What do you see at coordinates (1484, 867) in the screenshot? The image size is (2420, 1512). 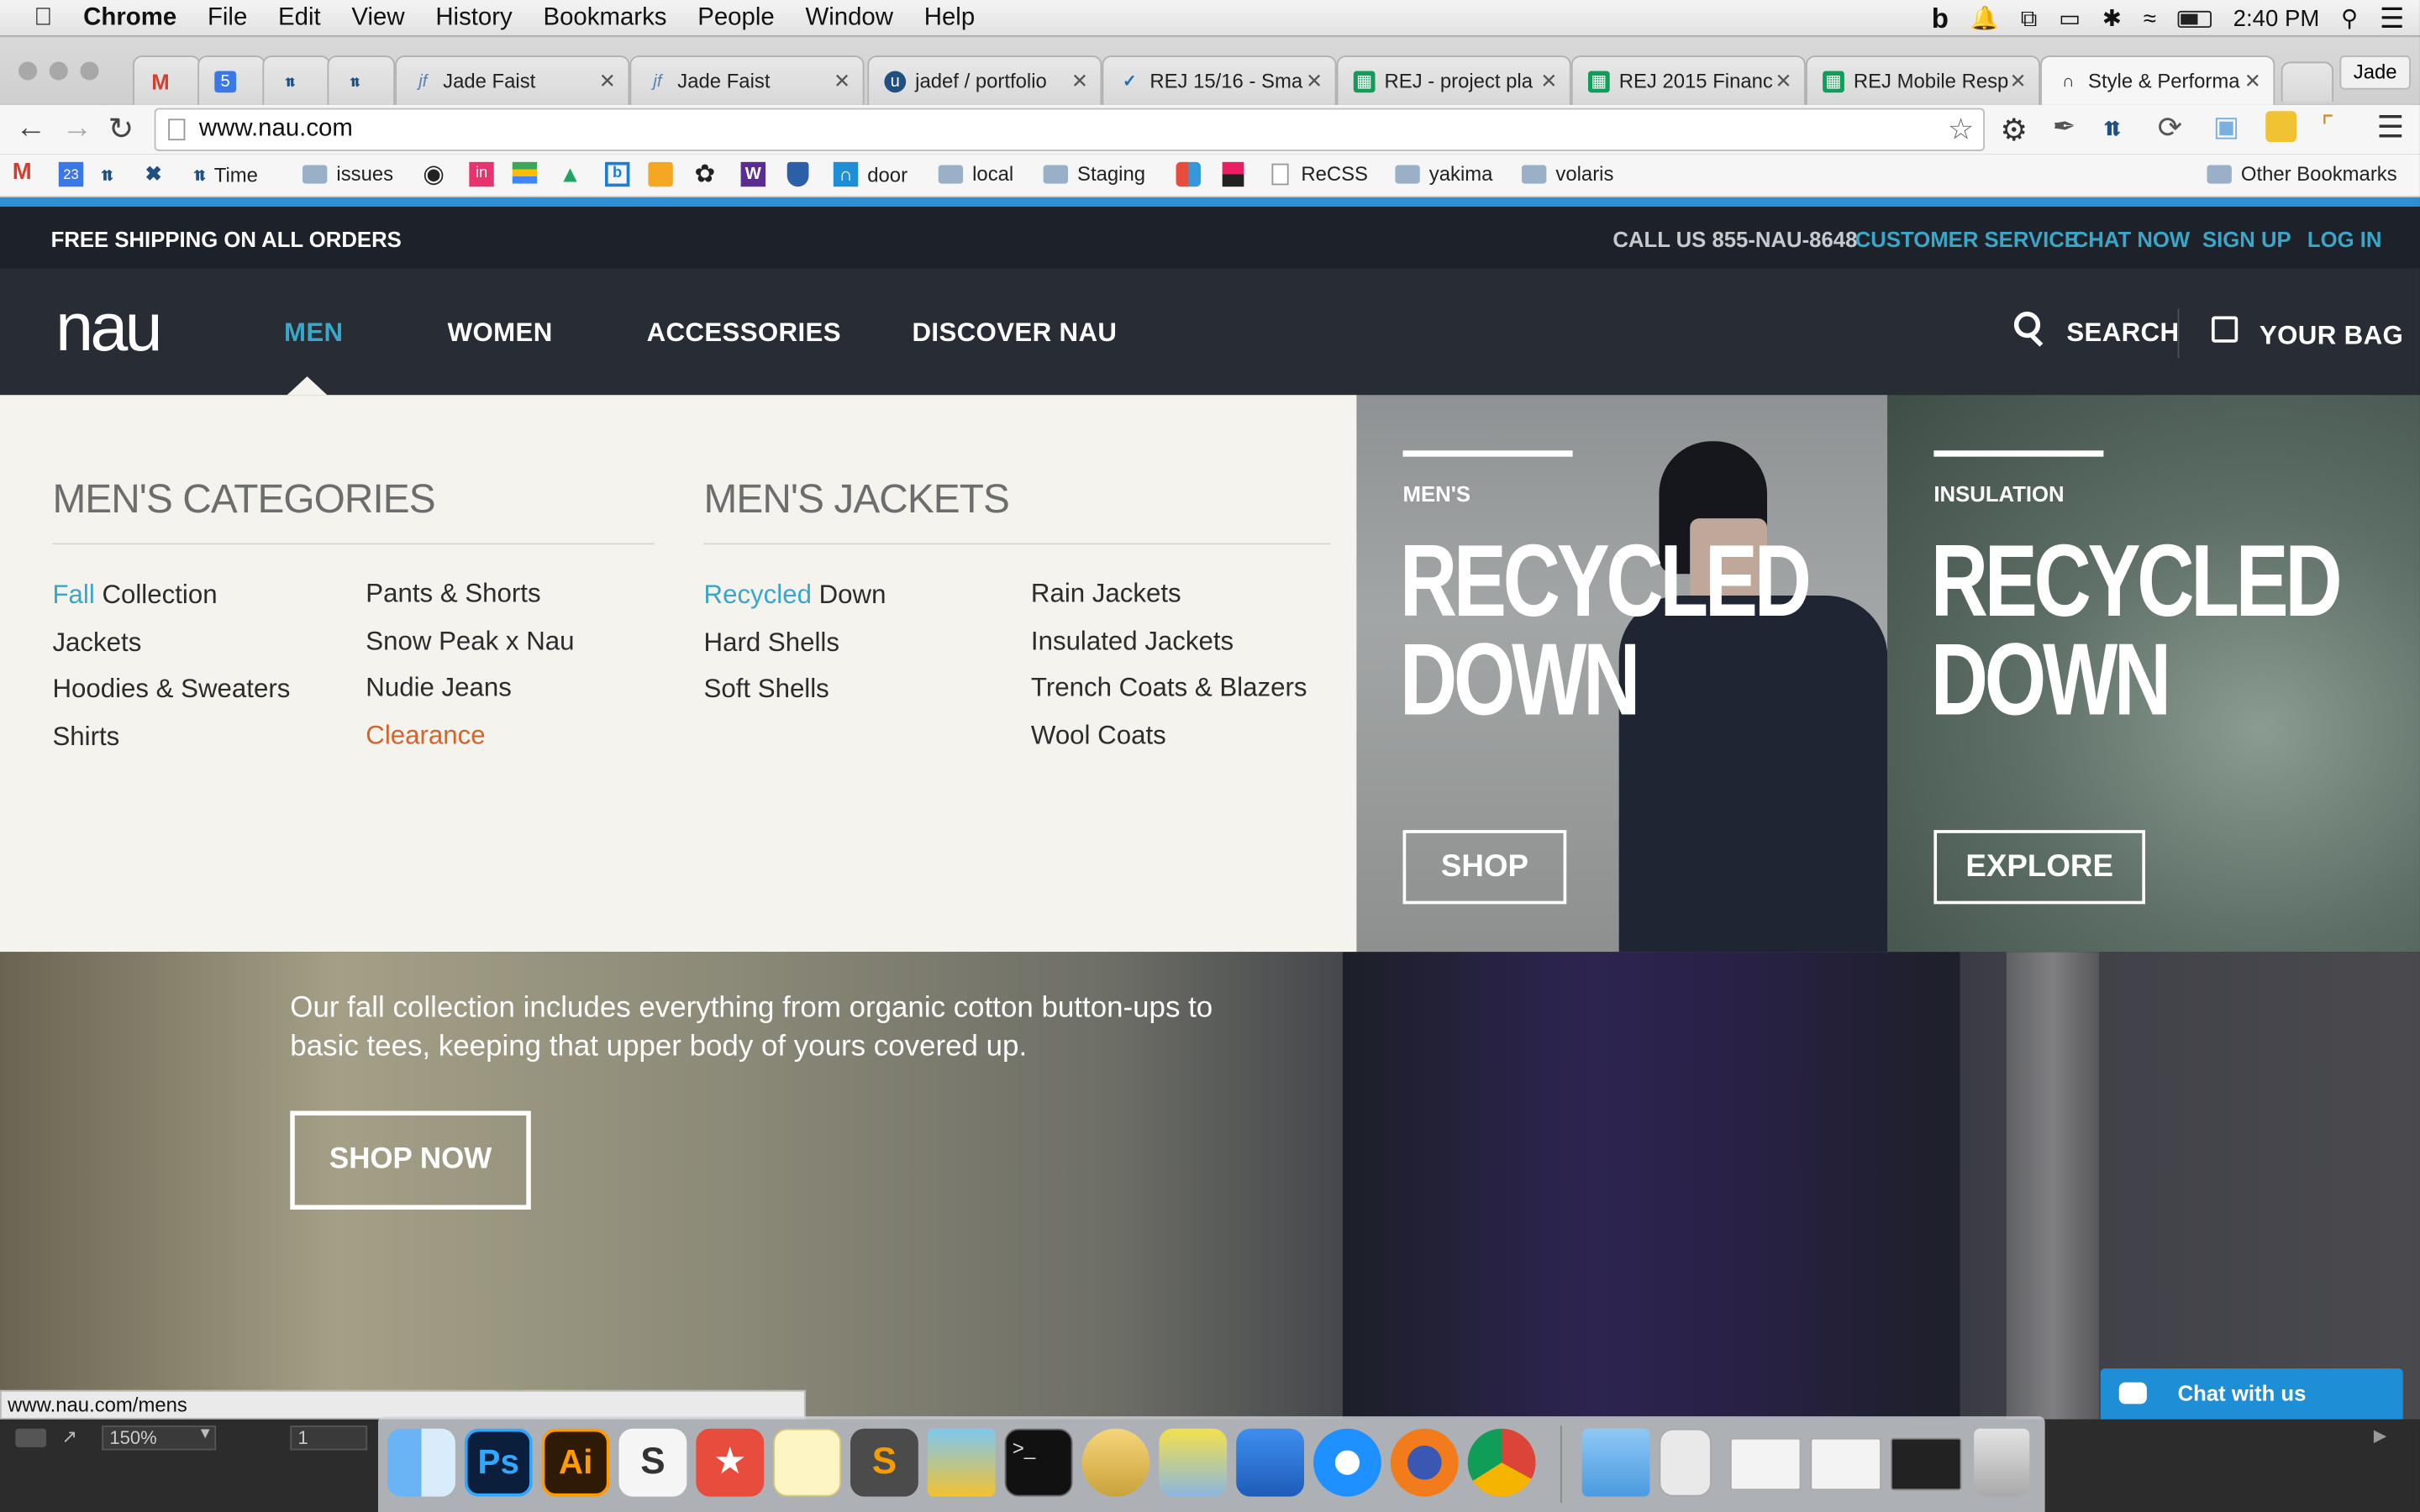 I see `shop-button: SHOP` at bounding box center [1484, 867].